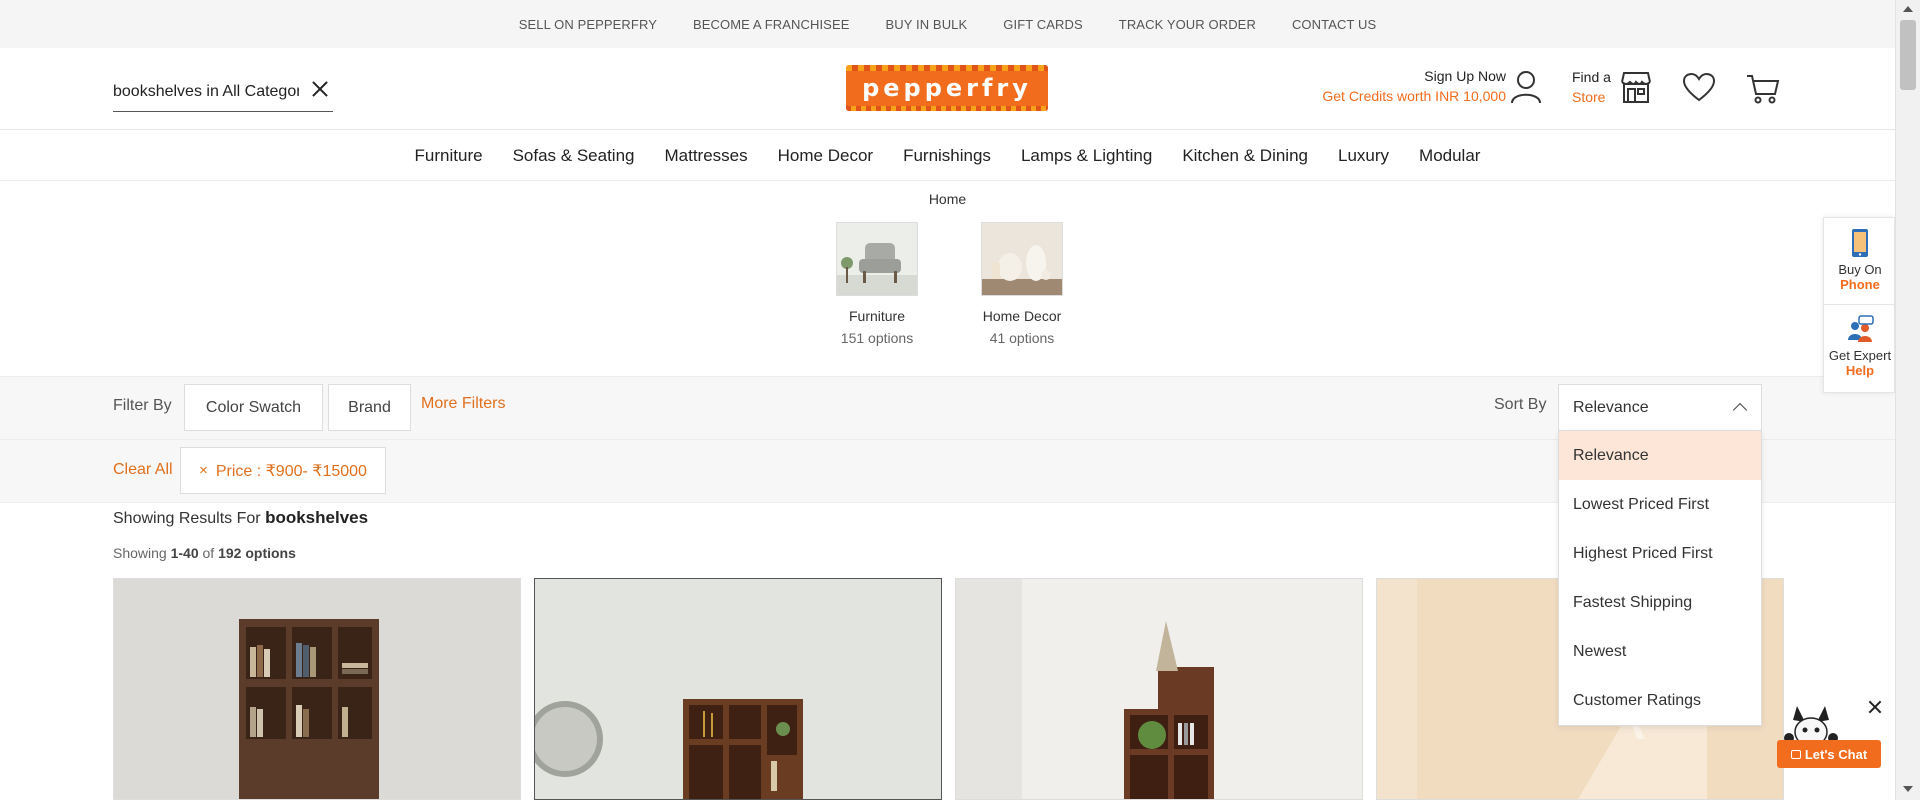 The width and height of the screenshot is (1920, 800). What do you see at coordinates (1660, 700) in the screenshot?
I see `sort-option-customer-ratings: Customer Ratings` at bounding box center [1660, 700].